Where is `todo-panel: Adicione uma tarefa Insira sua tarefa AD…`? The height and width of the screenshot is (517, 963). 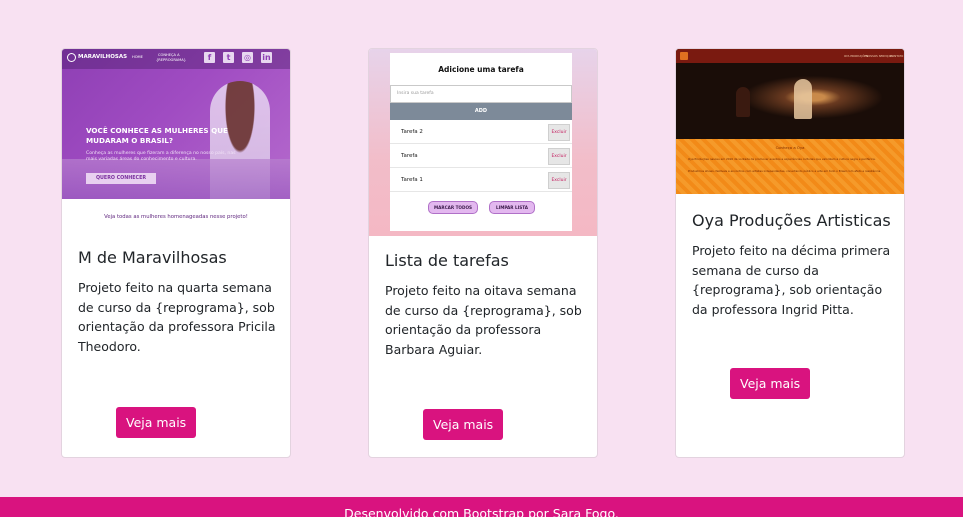 todo-panel: Adicione uma tarefa Insira sua tarefa AD… is located at coordinates (481, 142).